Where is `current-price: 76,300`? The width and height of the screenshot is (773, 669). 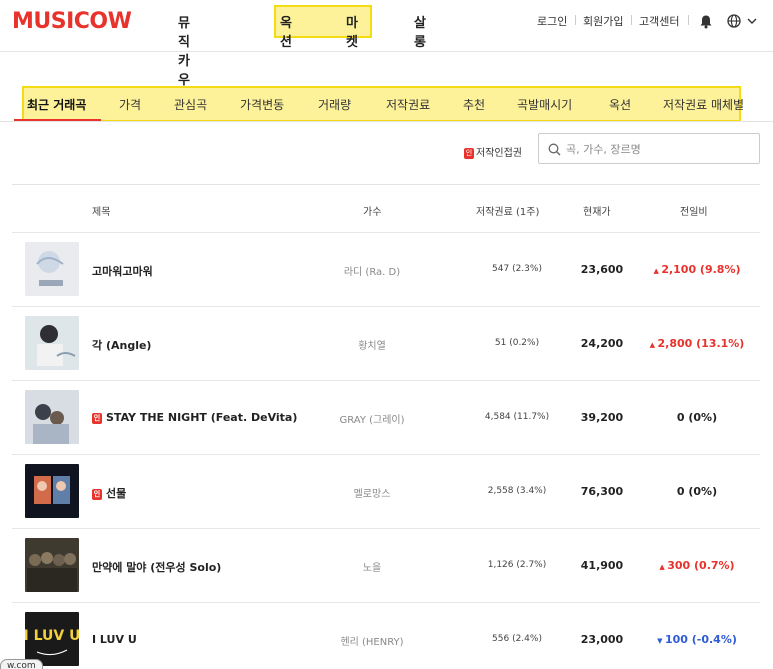
current-price: 76,300 is located at coordinates (602, 491).